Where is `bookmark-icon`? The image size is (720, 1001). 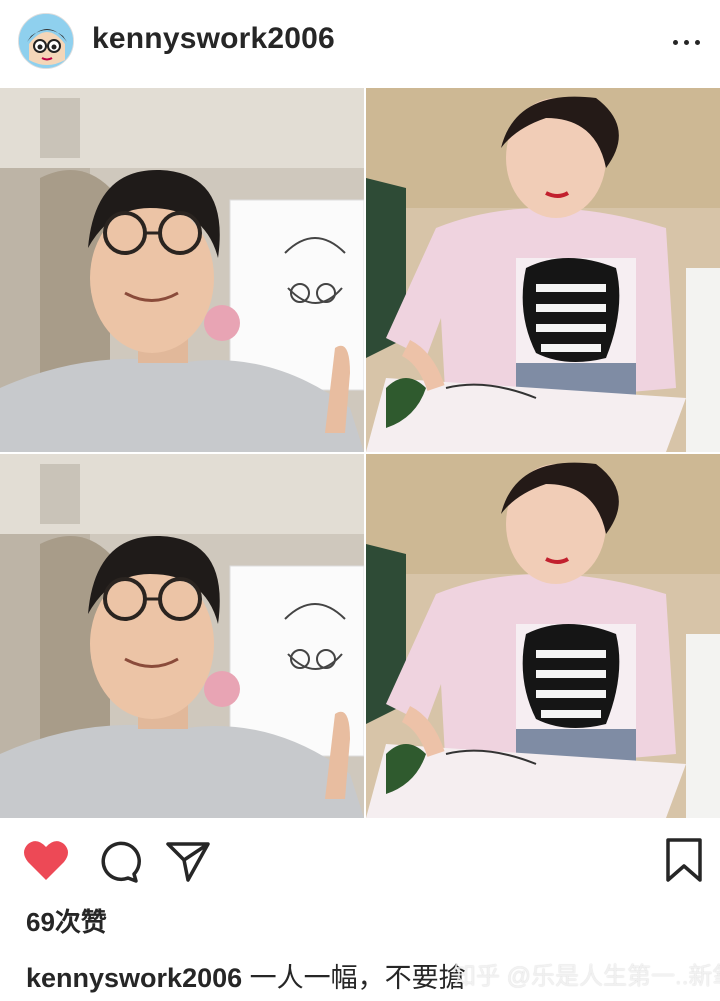
bookmark-icon is located at coordinates (684, 860).